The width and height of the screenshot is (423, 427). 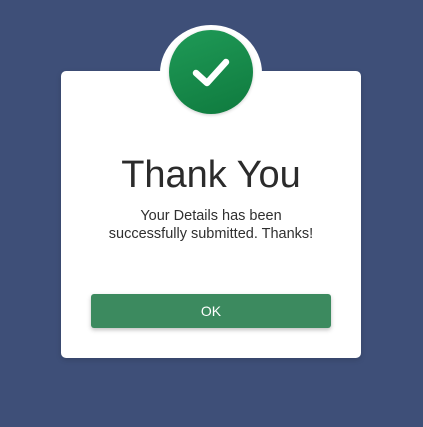 What do you see at coordinates (211, 311) in the screenshot?
I see `ok-button: OK` at bounding box center [211, 311].